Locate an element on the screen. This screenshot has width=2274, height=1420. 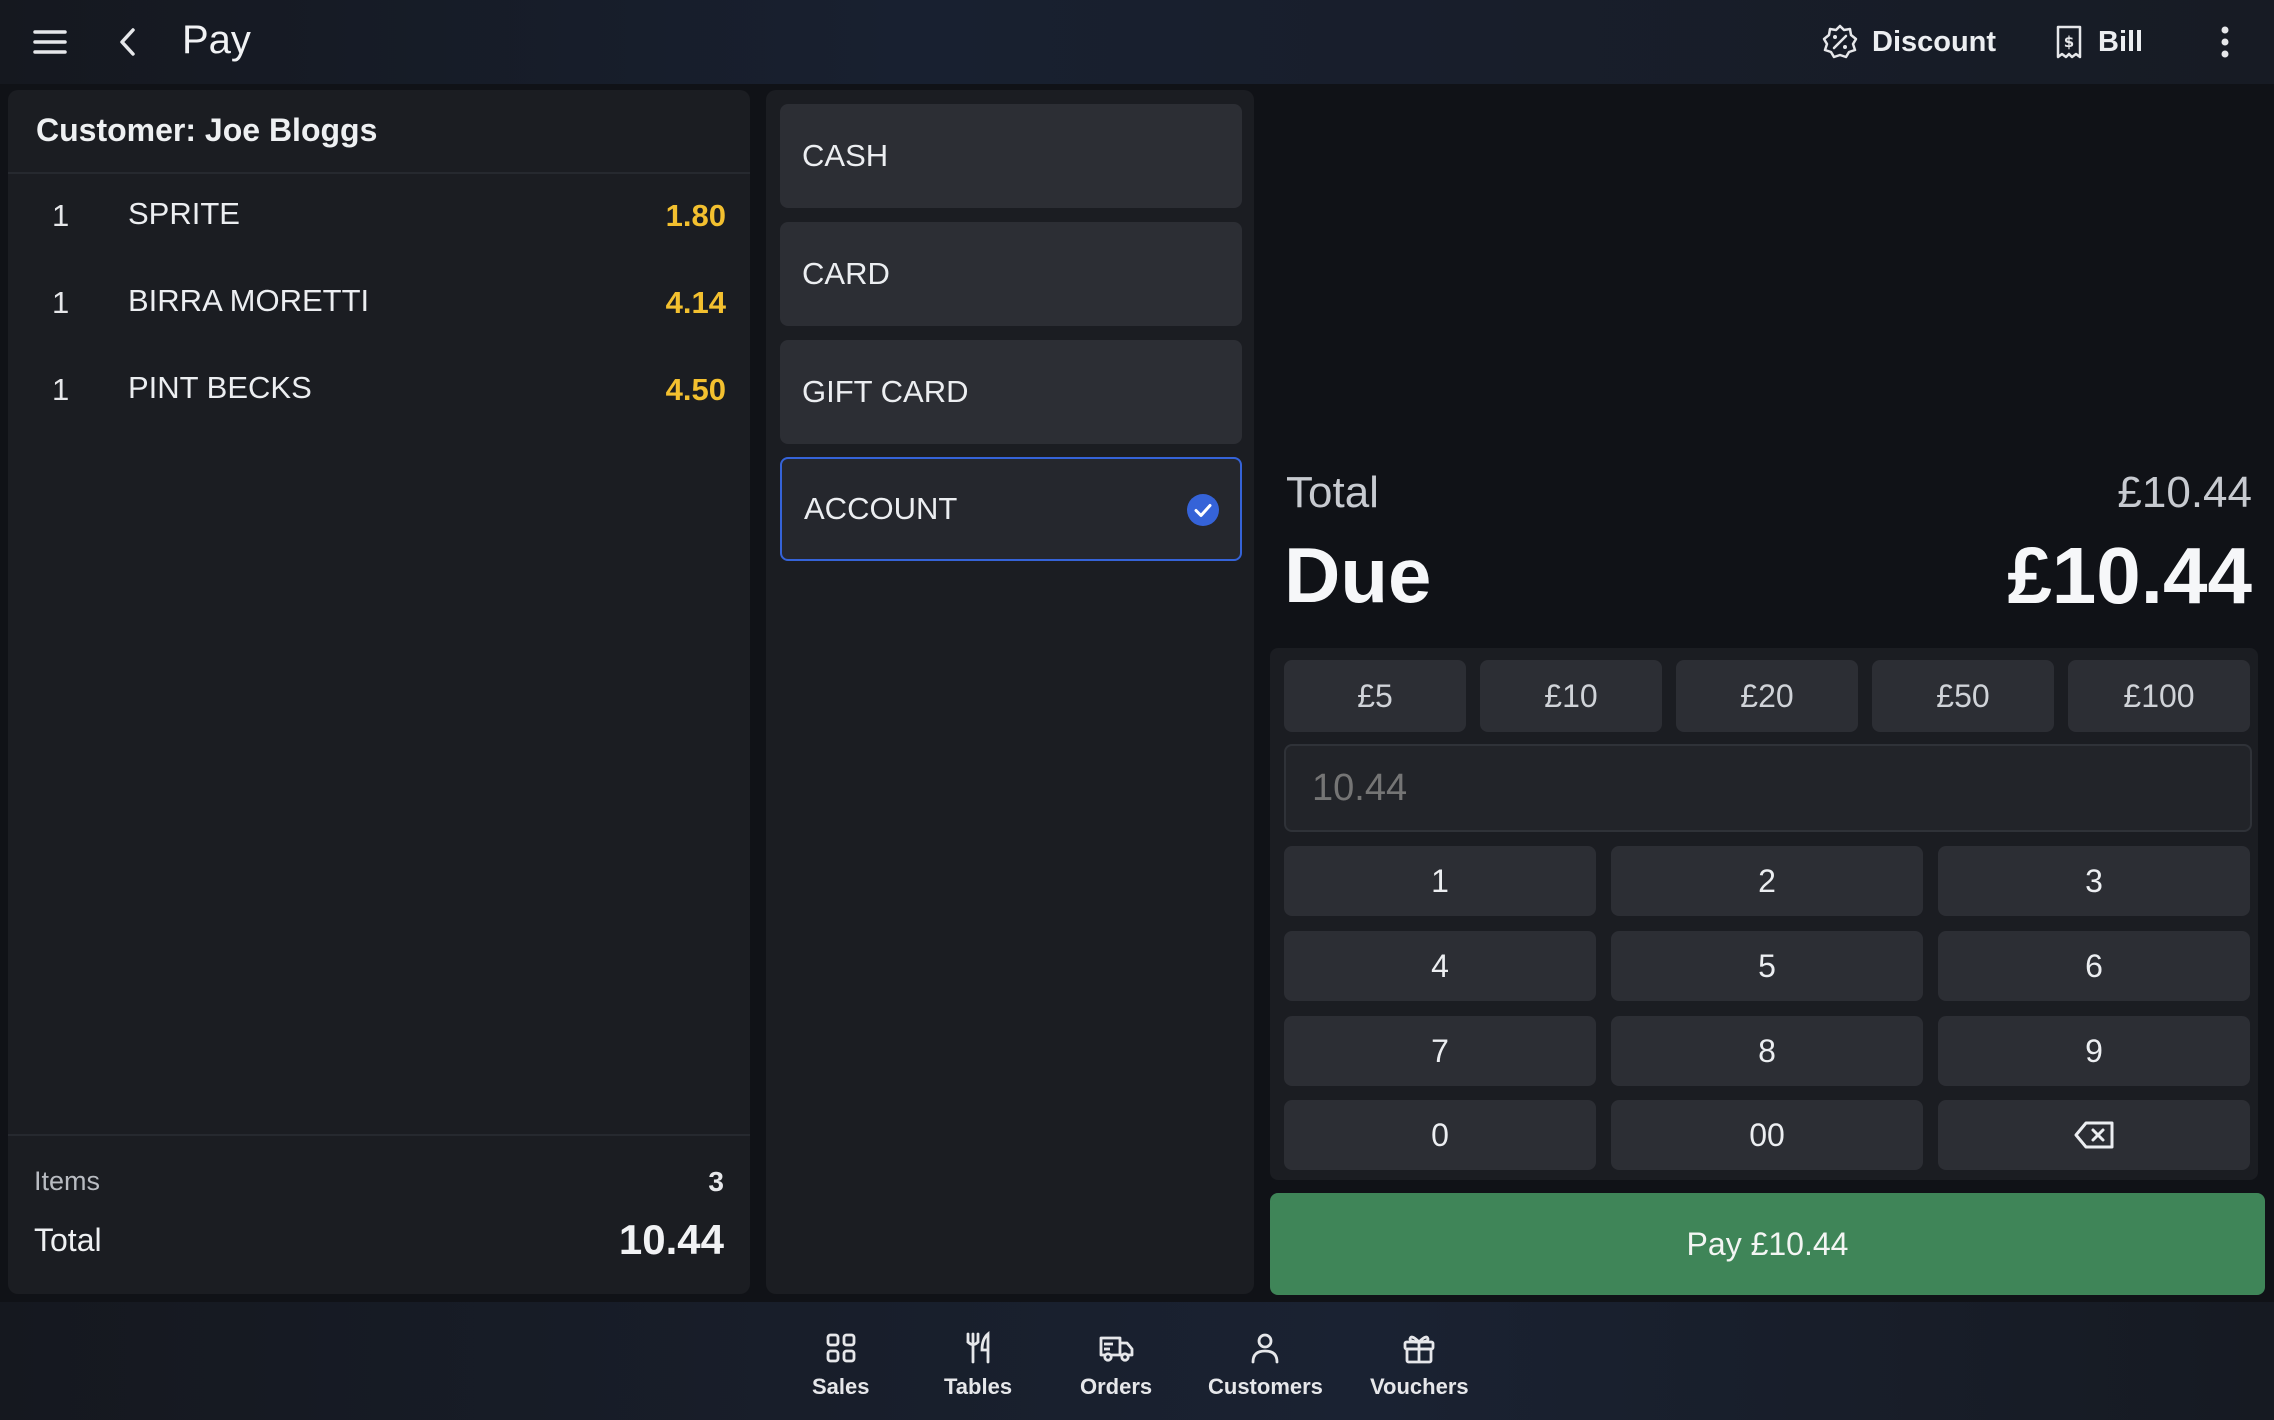
order-line-price: 4.50 is located at coordinates (695, 389).